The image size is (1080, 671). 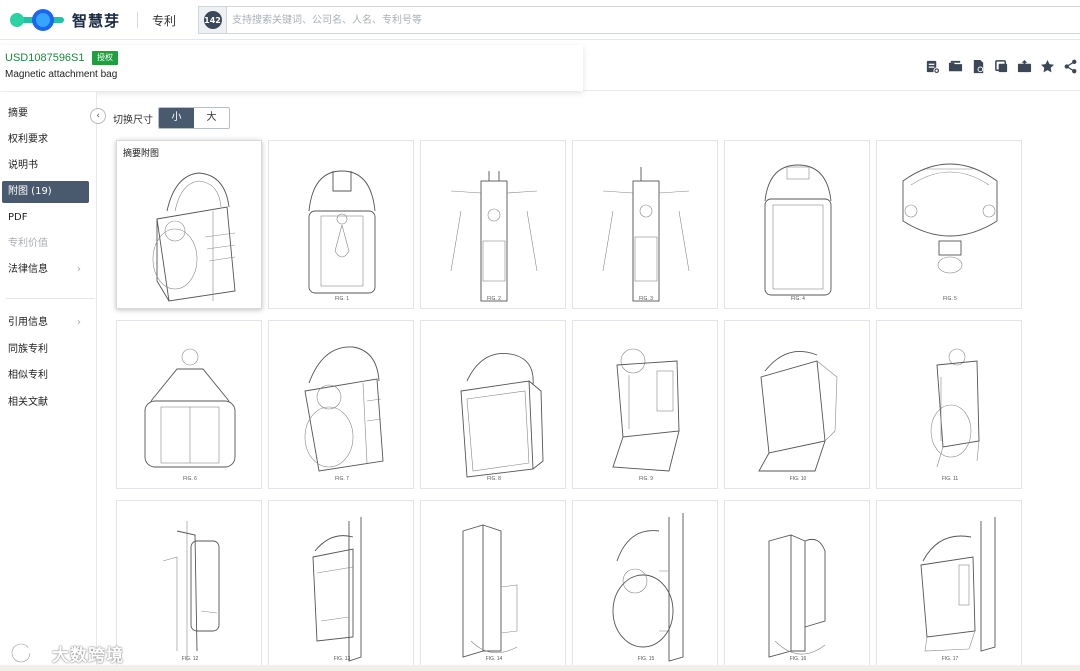 I want to click on figure-caption: FIG. 14, so click(x=494, y=659).